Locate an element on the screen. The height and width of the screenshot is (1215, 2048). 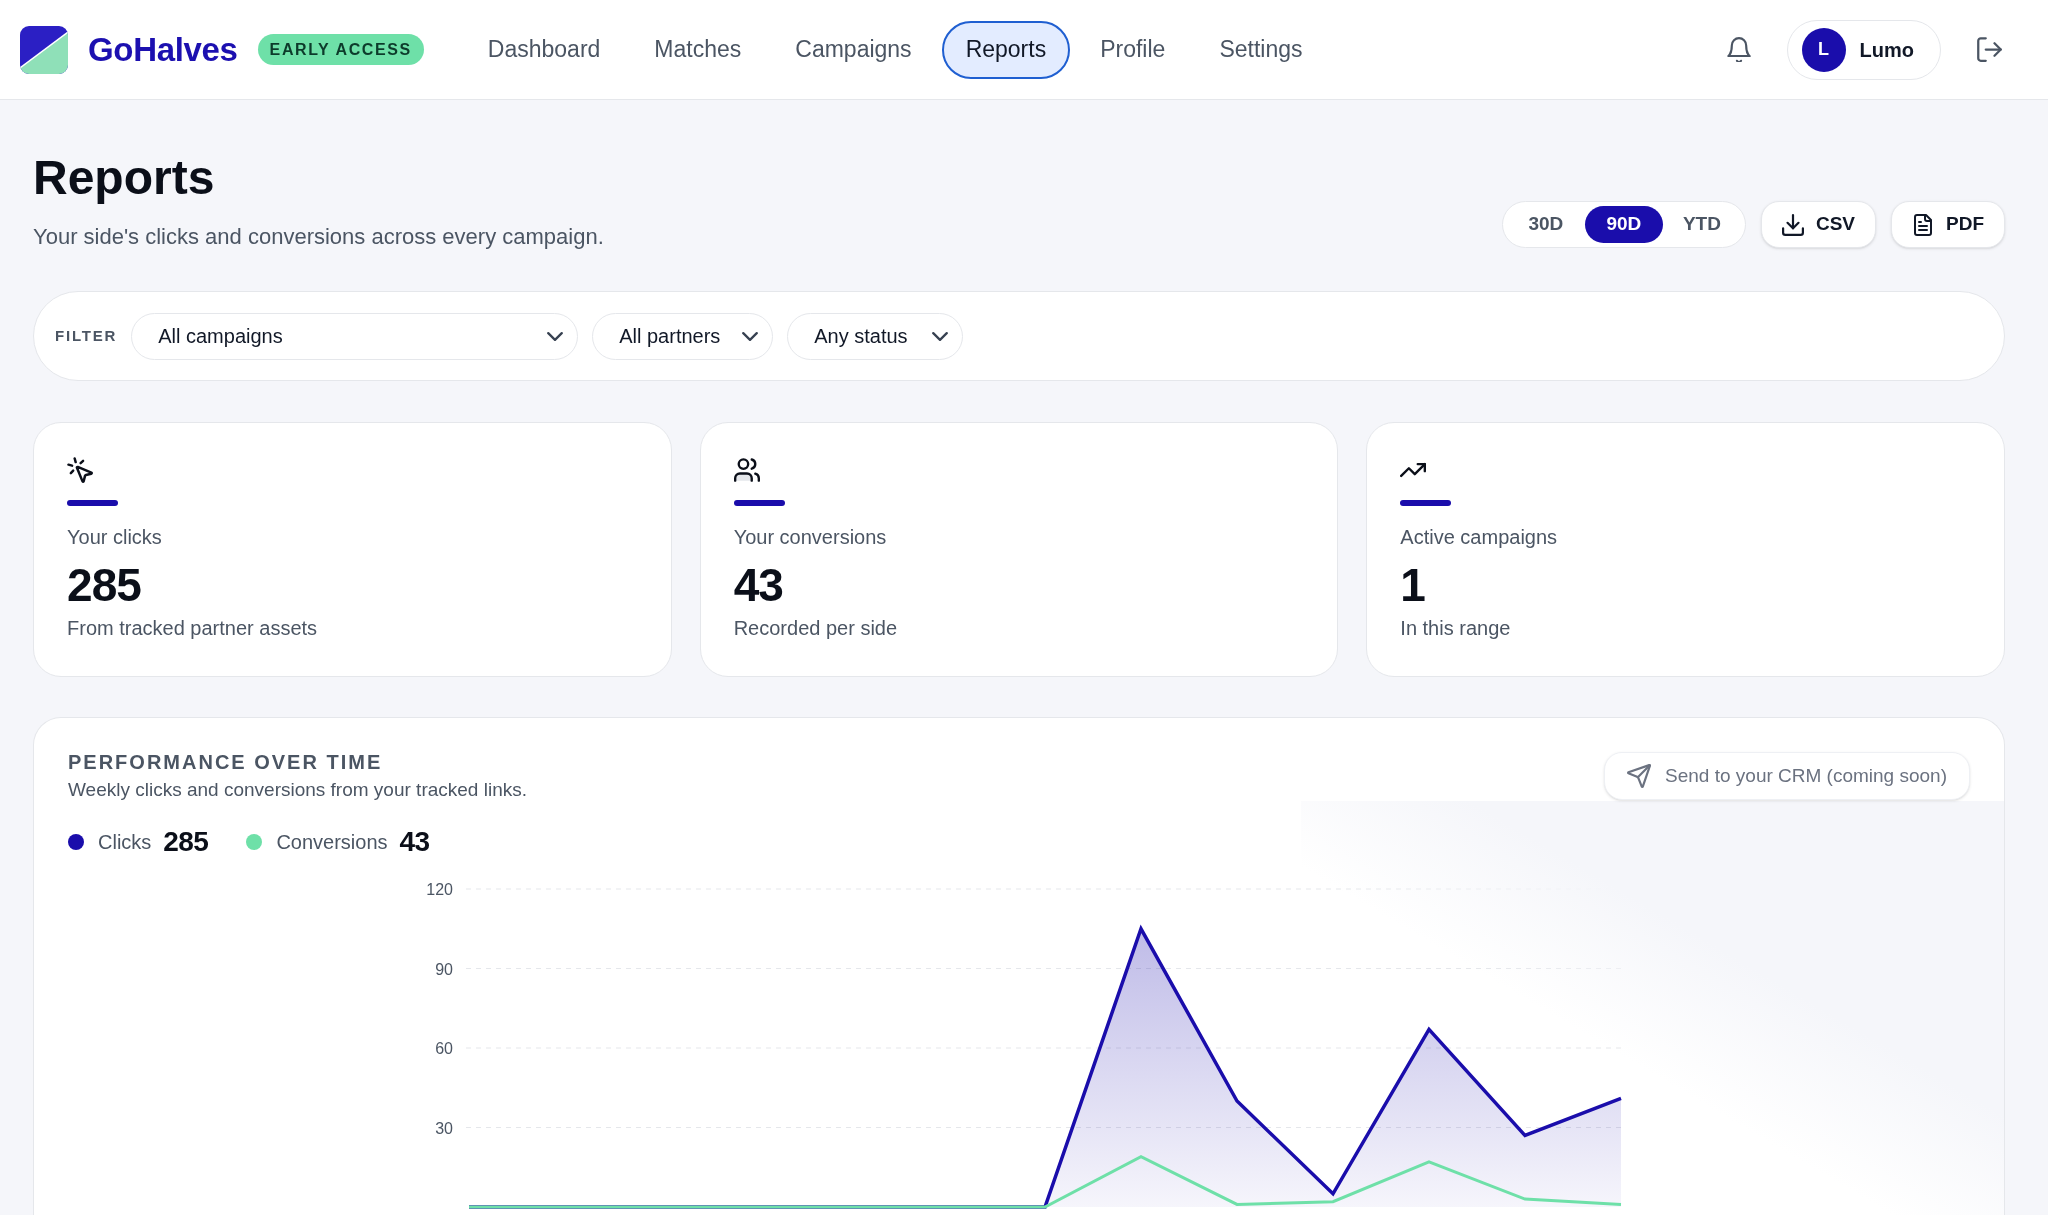
section-subtitle: Weekly clicks and conversions from your tracked links. is located at coordinates (297, 790).